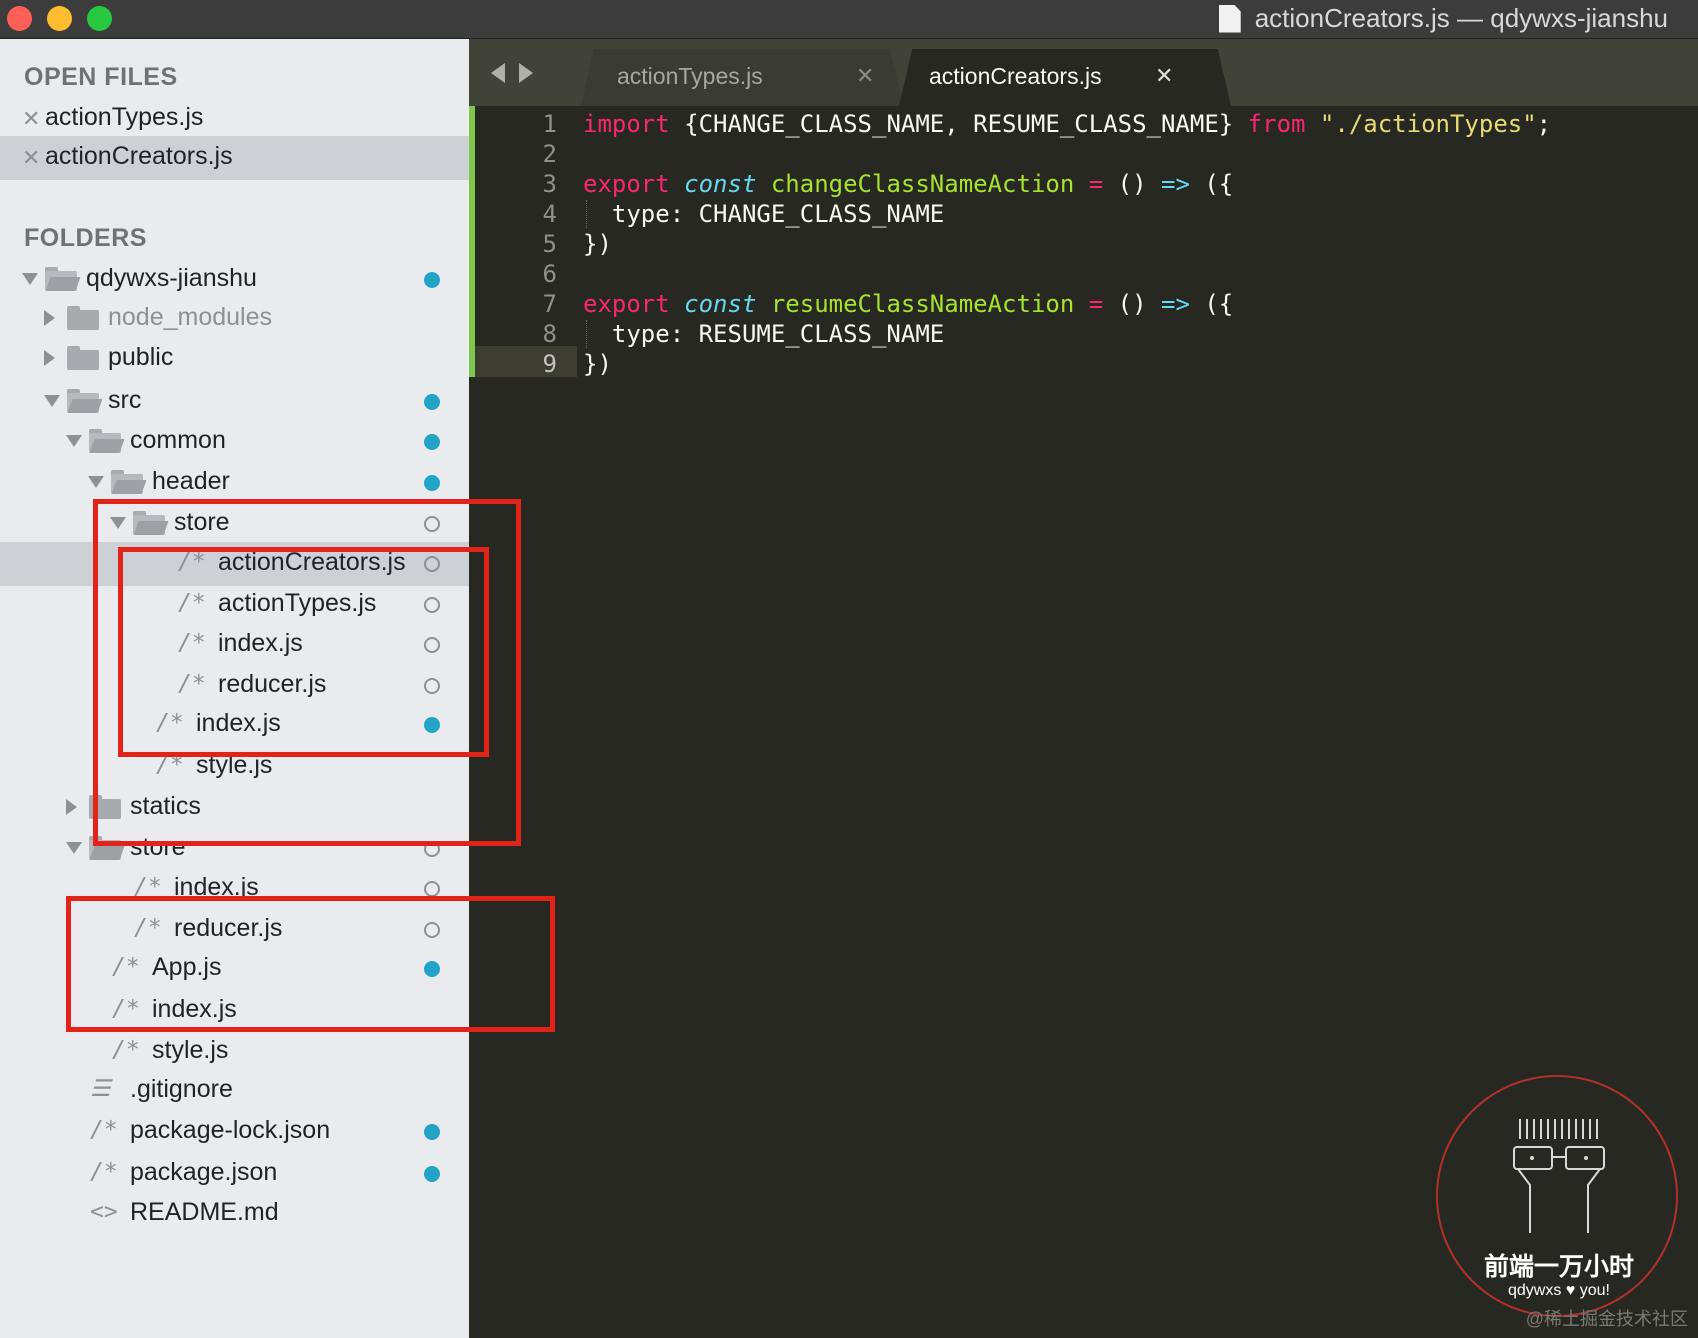 The width and height of the screenshot is (1698, 1338). I want to click on line-number: 2, so click(549, 154).